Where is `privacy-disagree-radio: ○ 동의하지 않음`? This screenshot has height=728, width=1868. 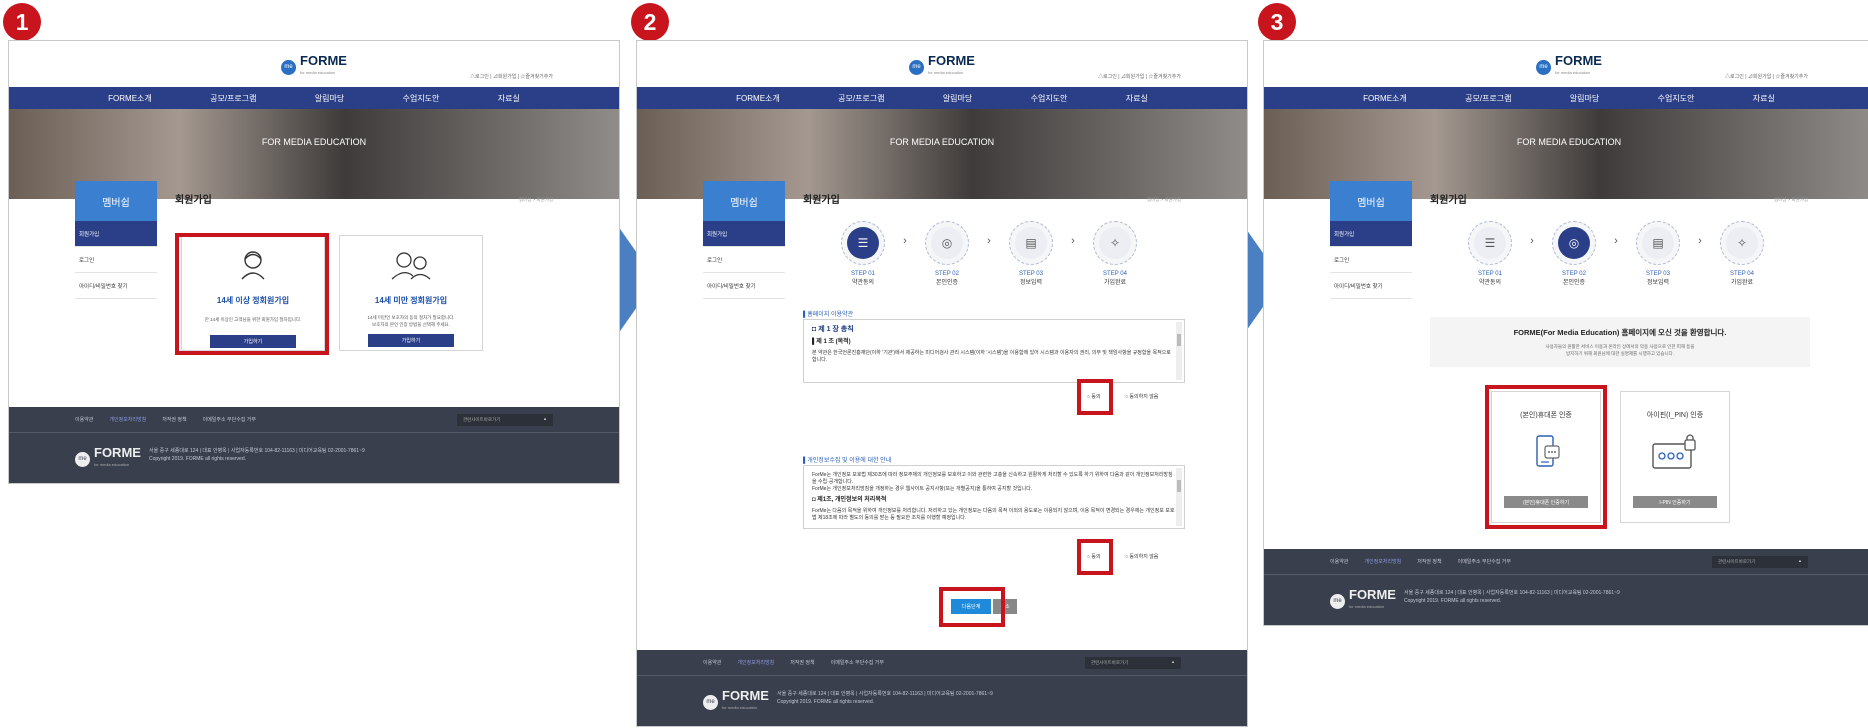 privacy-disagree-radio: ○ 동의하지 않음 is located at coordinates (1141, 556).